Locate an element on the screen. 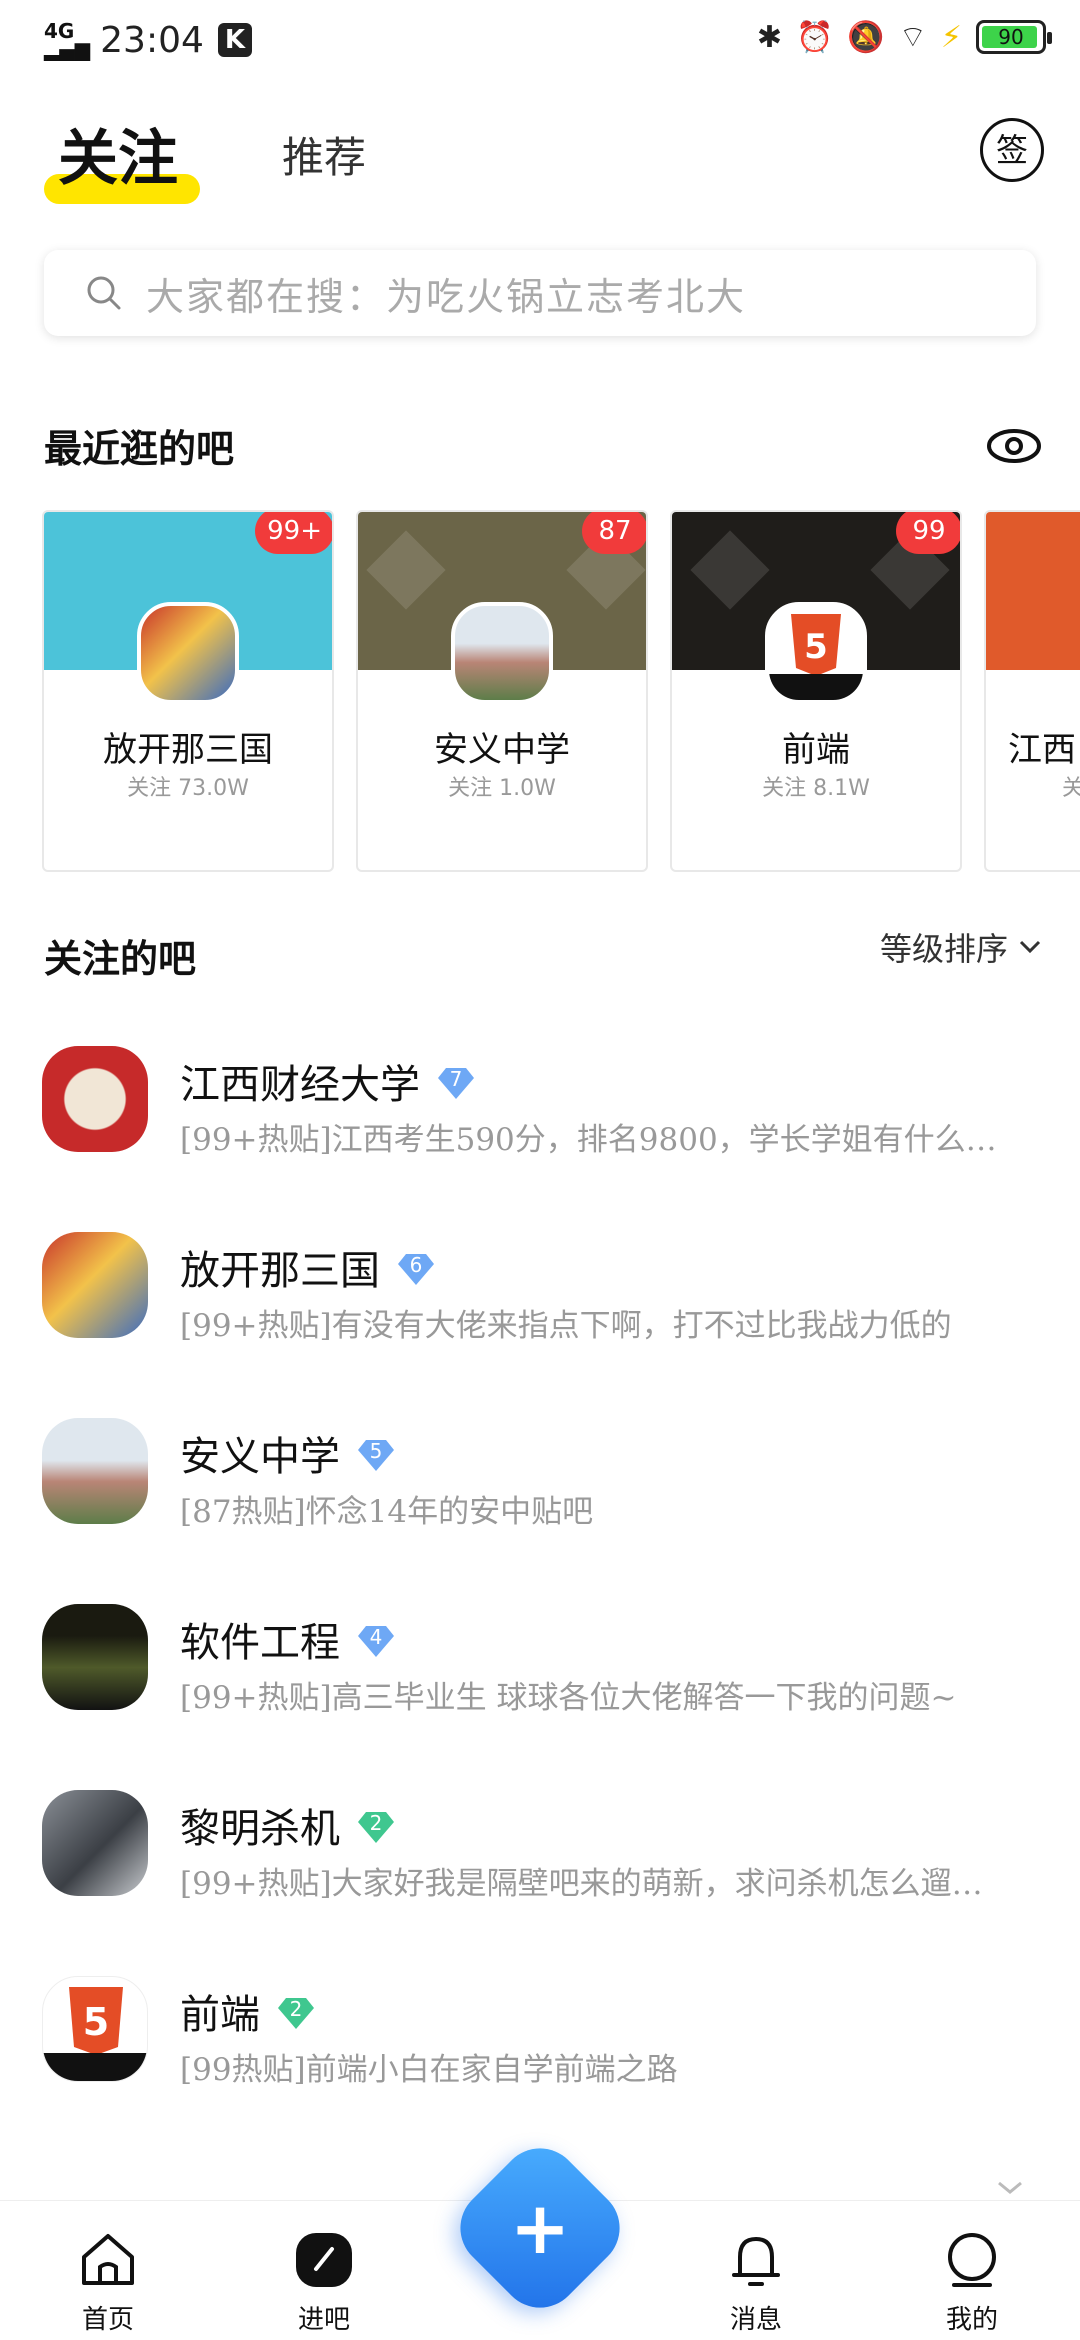  home-icon is located at coordinates (108, 2259).